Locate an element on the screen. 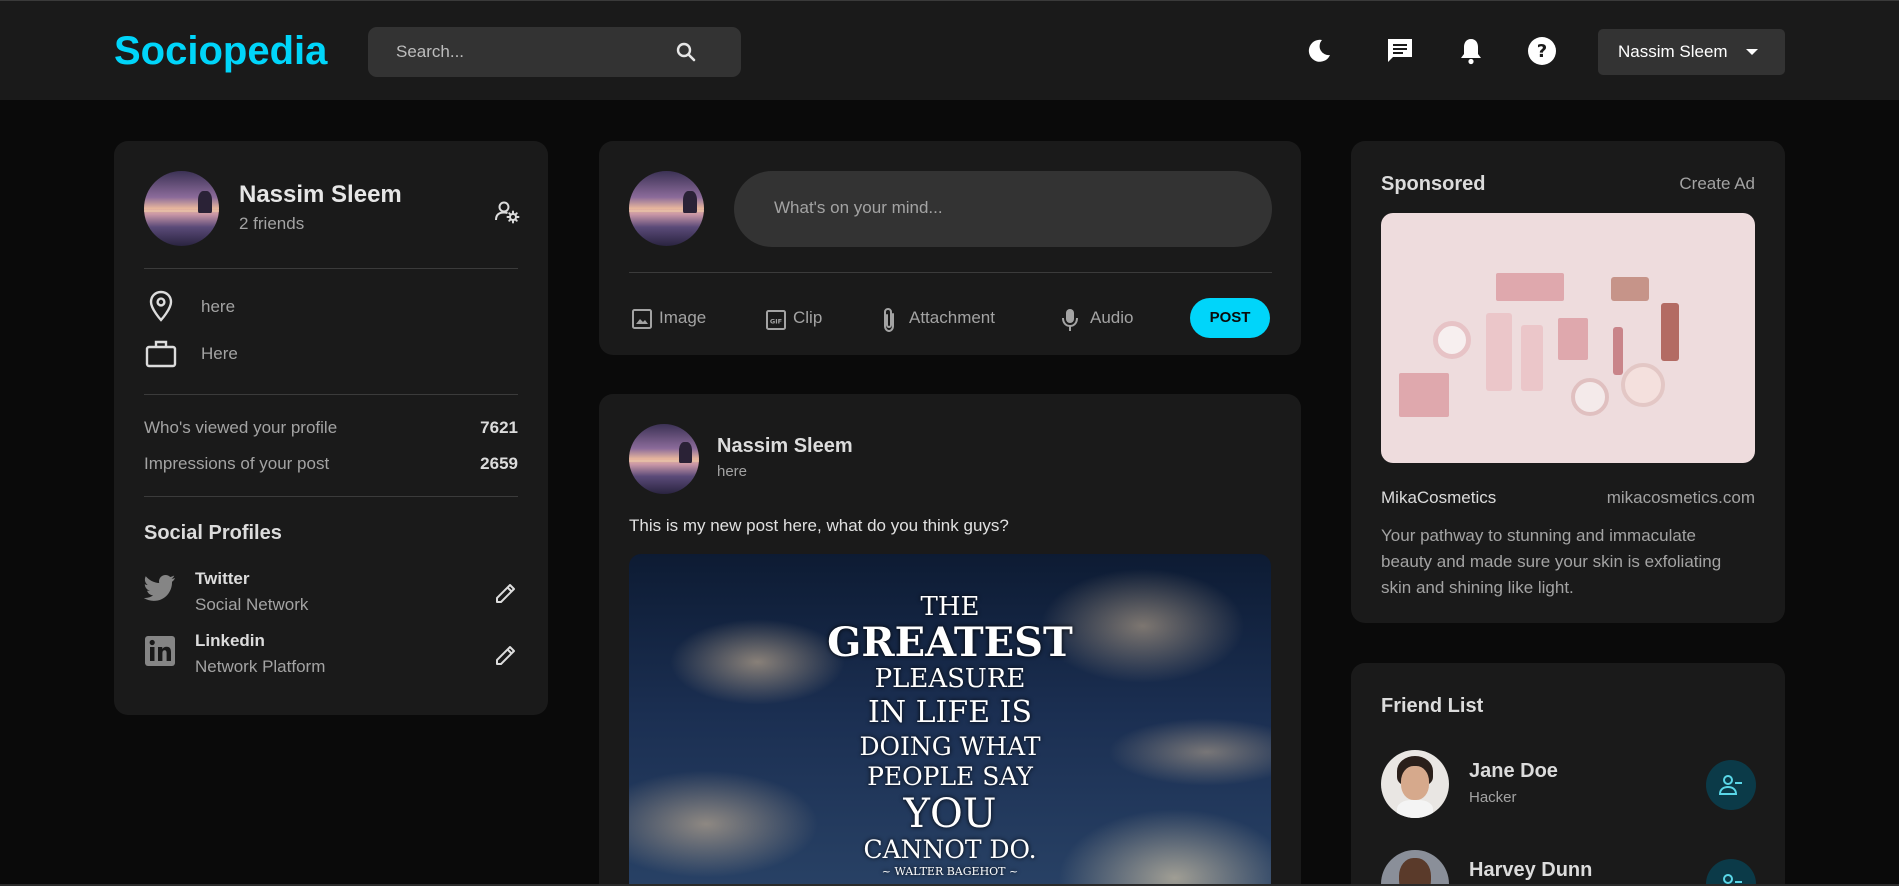 The width and height of the screenshot is (1899, 886). search-input is located at coordinates (526, 52).